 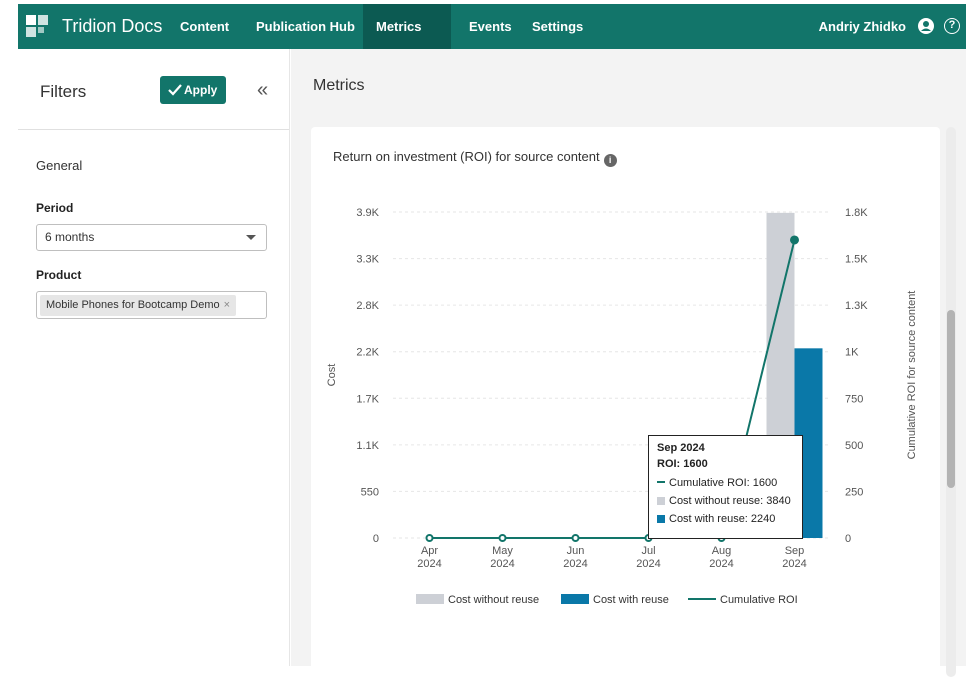 What do you see at coordinates (370, 492) in the screenshot?
I see `y-tick-label: 550` at bounding box center [370, 492].